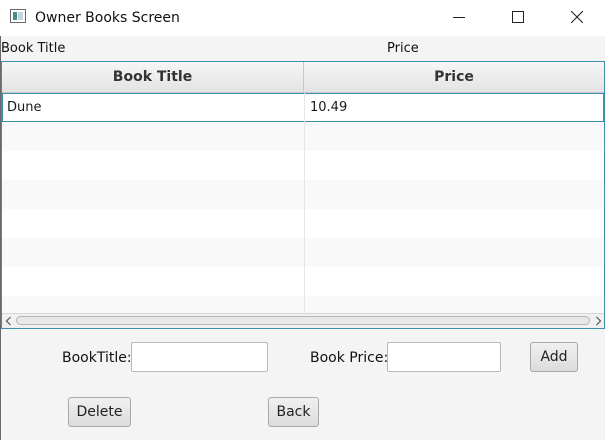 This screenshot has width=605, height=440. Describe the element at coordinates (8, 321) in the screenshot. I see `chevron-left-icon` at that location.